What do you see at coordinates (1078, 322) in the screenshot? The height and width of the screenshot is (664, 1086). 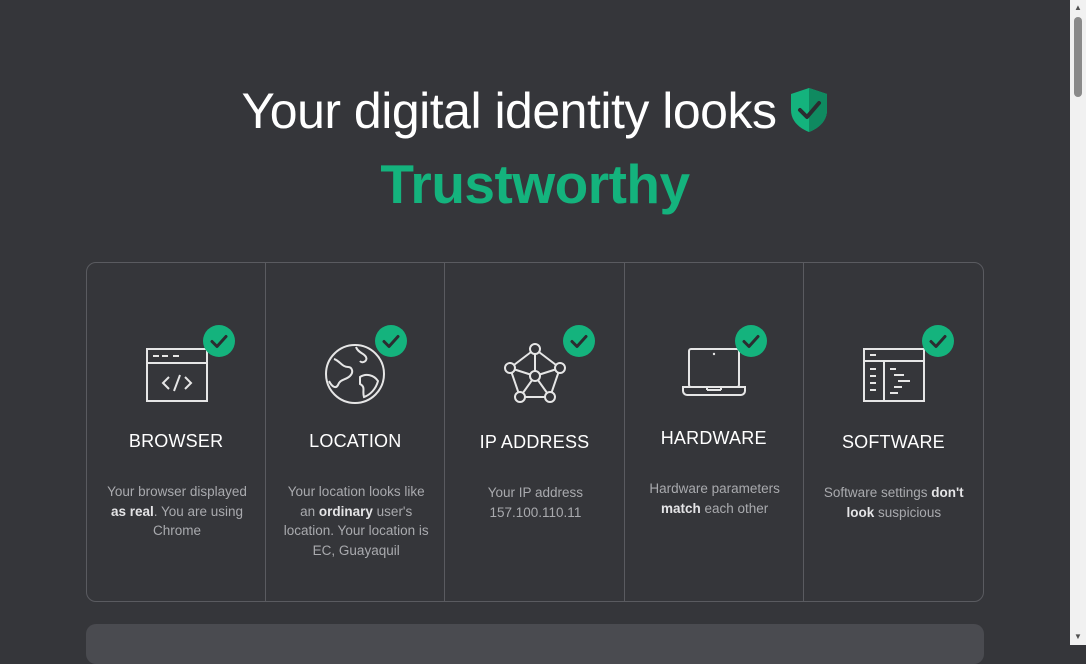 I see `vertical-scrollbar: ▲ ▼` at bounding box center [1078, 322].